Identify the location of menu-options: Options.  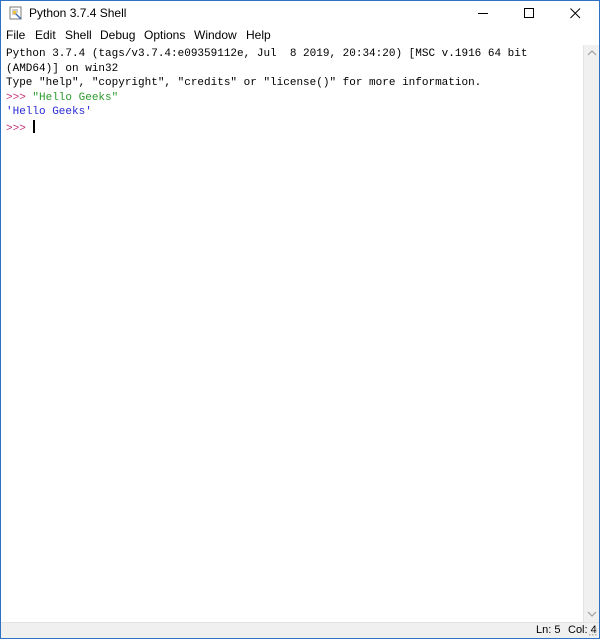
(164, 35).